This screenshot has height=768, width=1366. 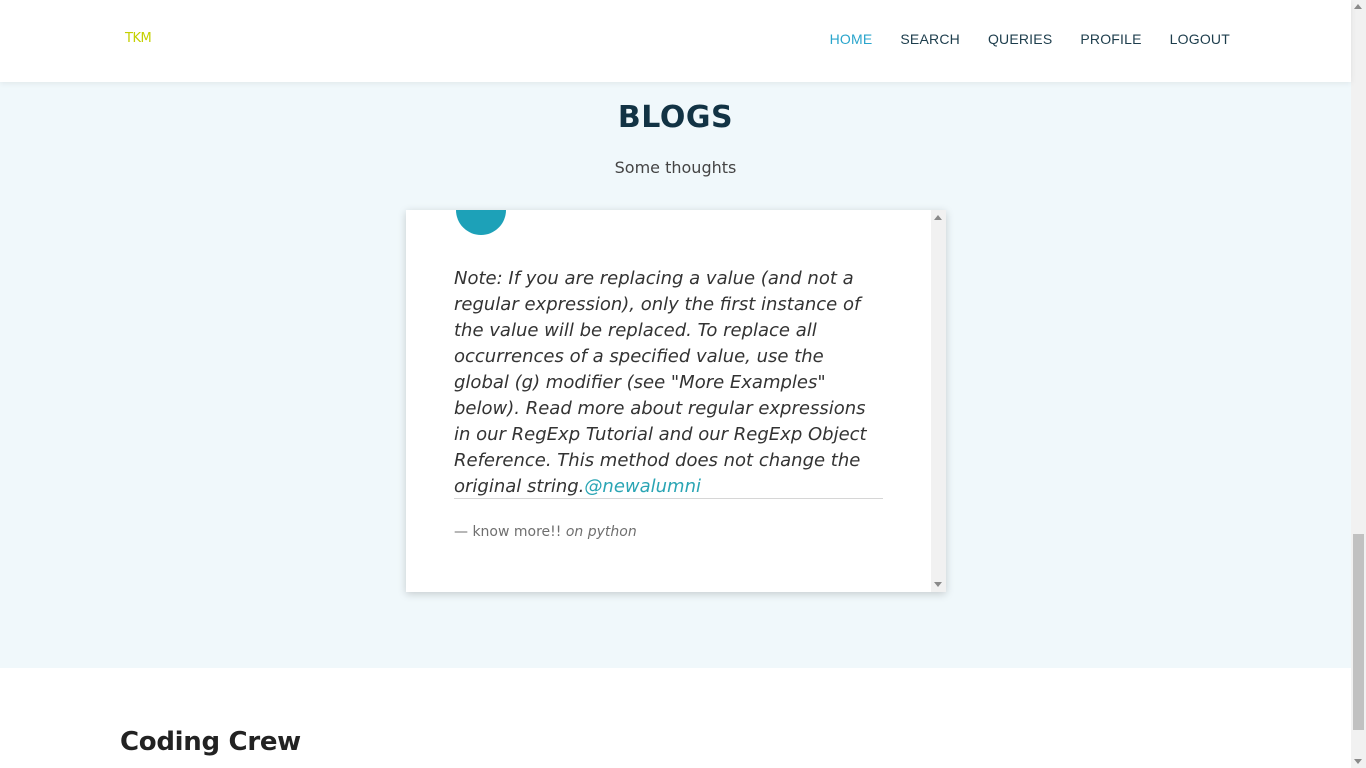 What do you see at coordinates (668, 498) in the screenshot?
I see `card-divider` at bounding box center [668, 498].